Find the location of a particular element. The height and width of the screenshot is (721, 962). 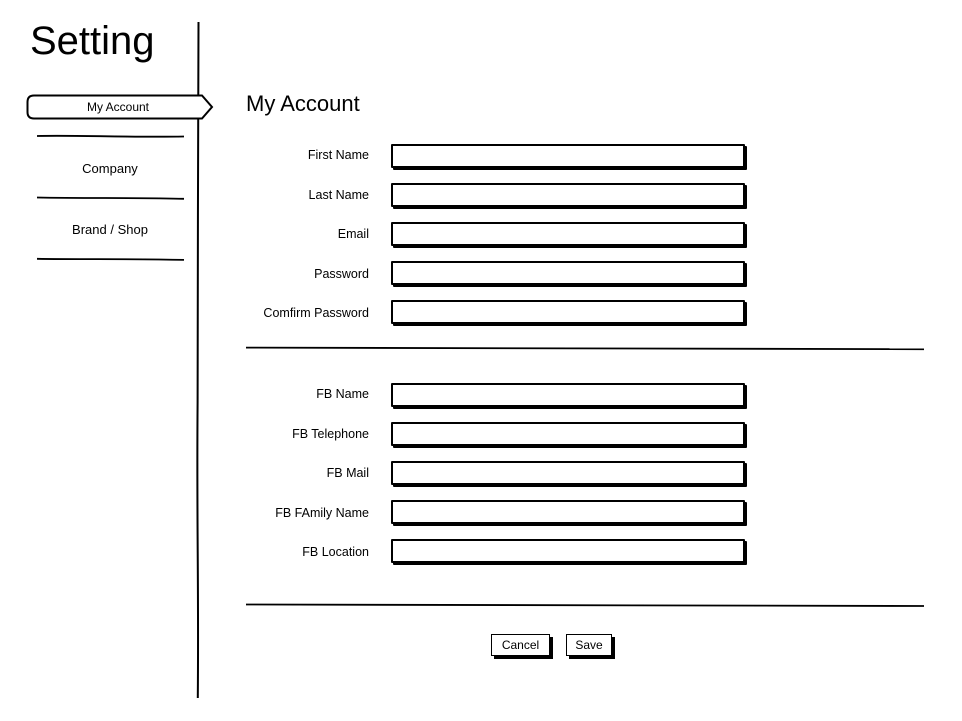

fb-mail-label: FB Mail is located at coordinates (347, 473).